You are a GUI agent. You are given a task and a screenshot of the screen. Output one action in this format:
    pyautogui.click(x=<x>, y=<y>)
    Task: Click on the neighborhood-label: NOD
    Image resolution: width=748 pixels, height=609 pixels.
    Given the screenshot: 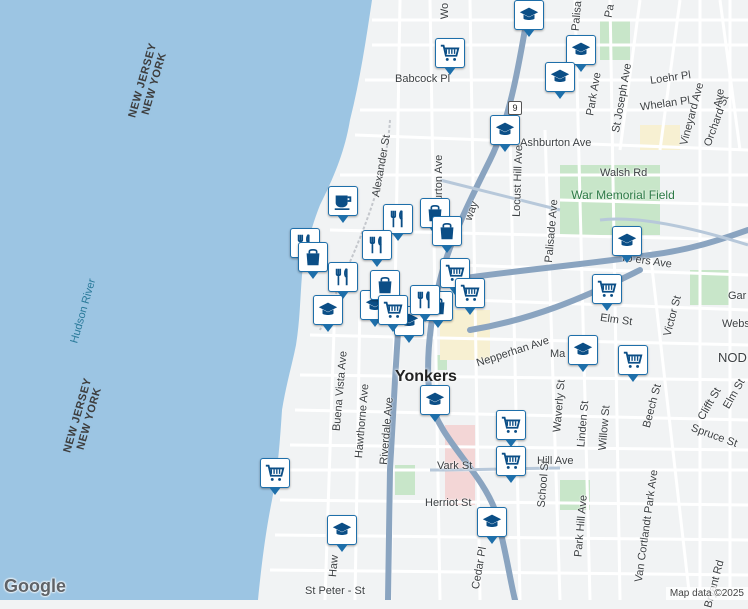 What is the action you would take?
    pyautogui.click(x=732, y=357)
    